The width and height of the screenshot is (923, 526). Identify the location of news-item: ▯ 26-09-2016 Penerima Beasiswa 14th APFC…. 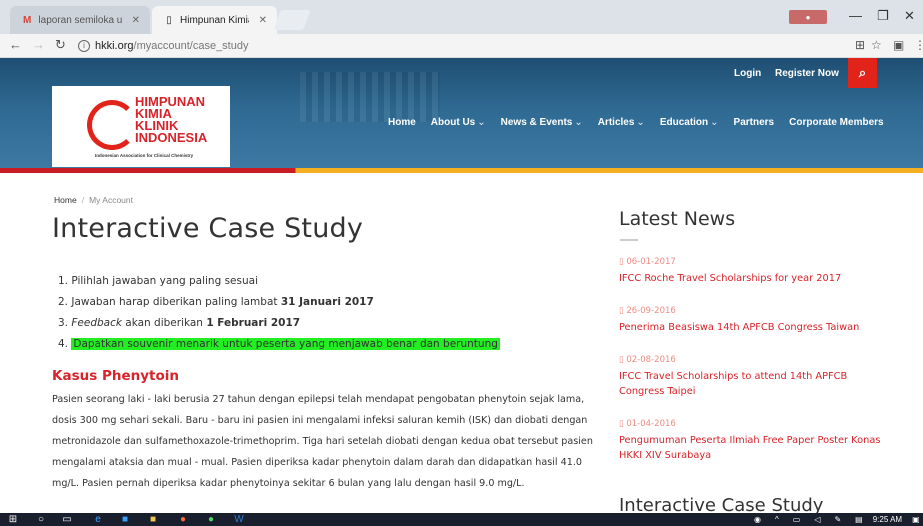
(754, 320).